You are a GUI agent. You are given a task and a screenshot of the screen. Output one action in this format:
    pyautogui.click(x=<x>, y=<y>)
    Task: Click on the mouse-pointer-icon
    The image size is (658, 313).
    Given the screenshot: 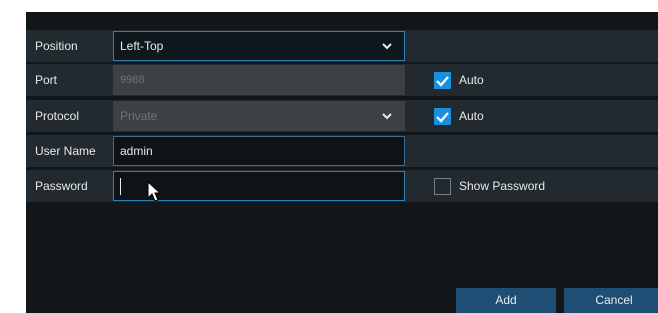 What is the action you would take?
    pyautogui.click(x=154, y=191)
    